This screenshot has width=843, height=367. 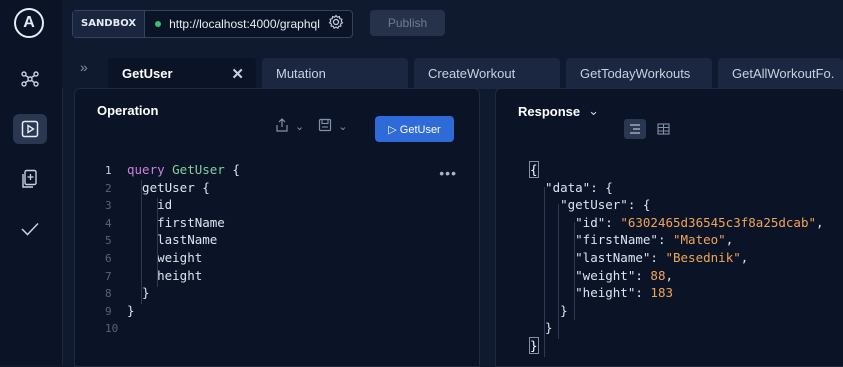 What do you see at coordinates (108, 276) in the screenshot?
I see `line-number: 7` at bounding box center [108, 276].